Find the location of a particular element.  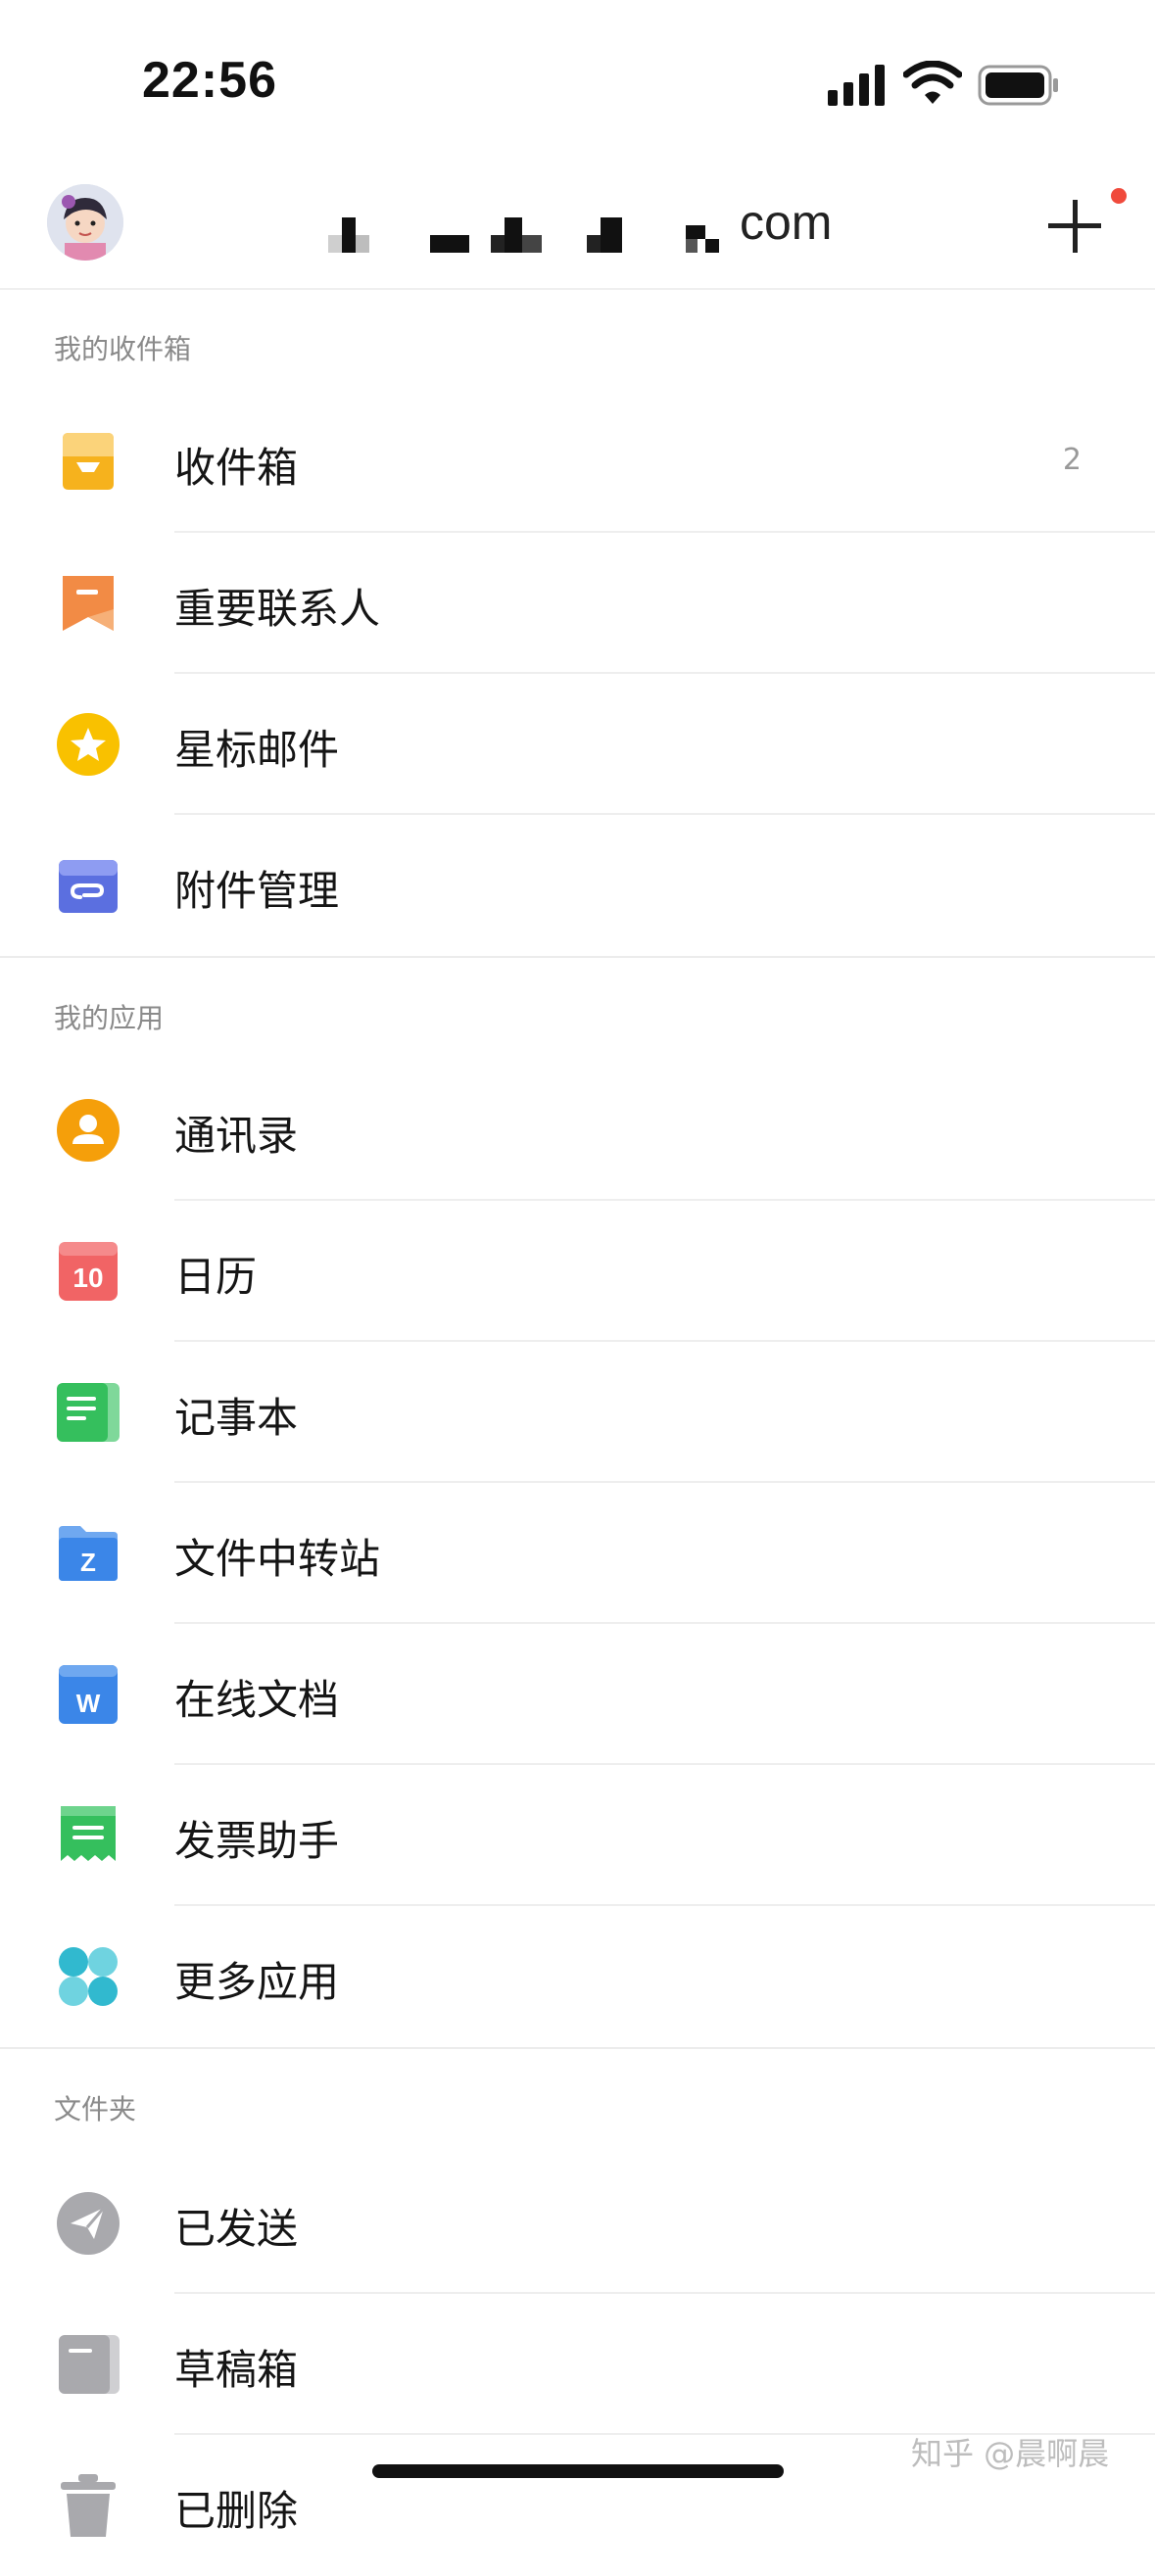

home-indicator is located at coordinates (578, 2471).